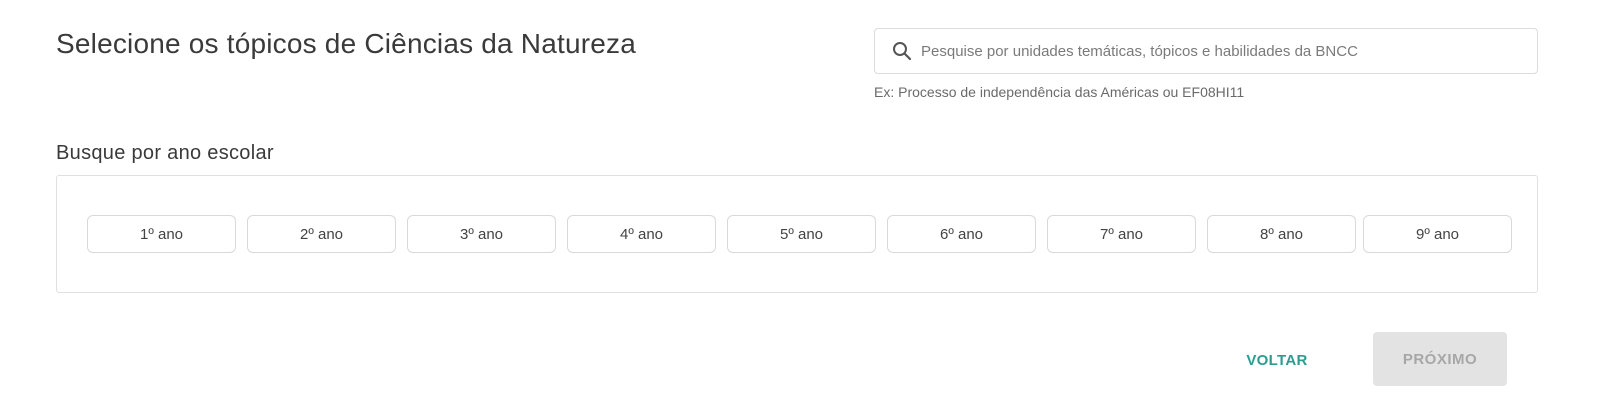 The image size is (1600, 417). Describe the element at coordinates (165, 153) in the screenshot. I see `year-filter-label: Busque por ano escolar` at that location.